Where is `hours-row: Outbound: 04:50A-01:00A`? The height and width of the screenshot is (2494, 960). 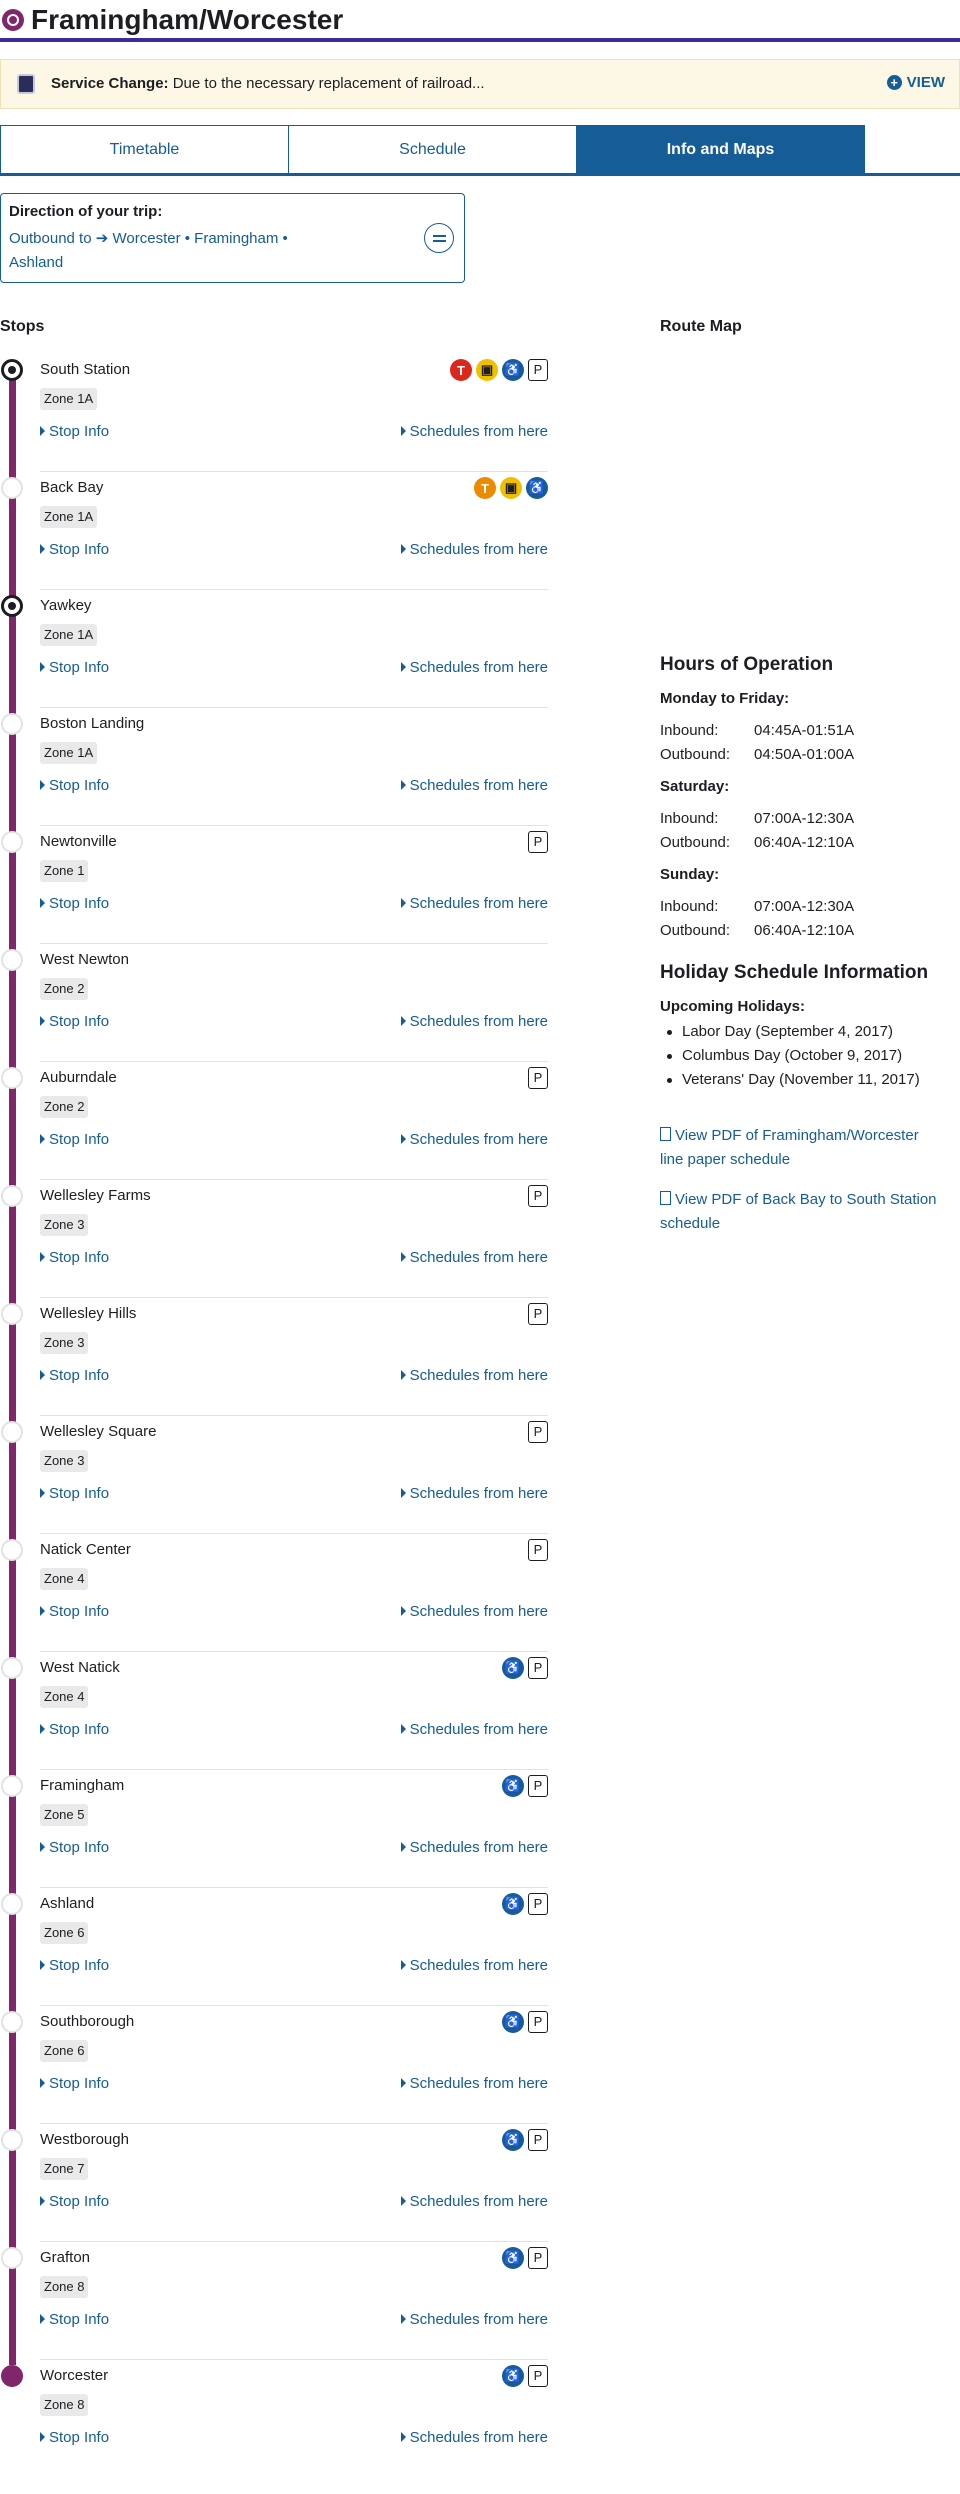 hours-row: Outbound: 04:50A-01:00A is located at coordinates (757, 754).